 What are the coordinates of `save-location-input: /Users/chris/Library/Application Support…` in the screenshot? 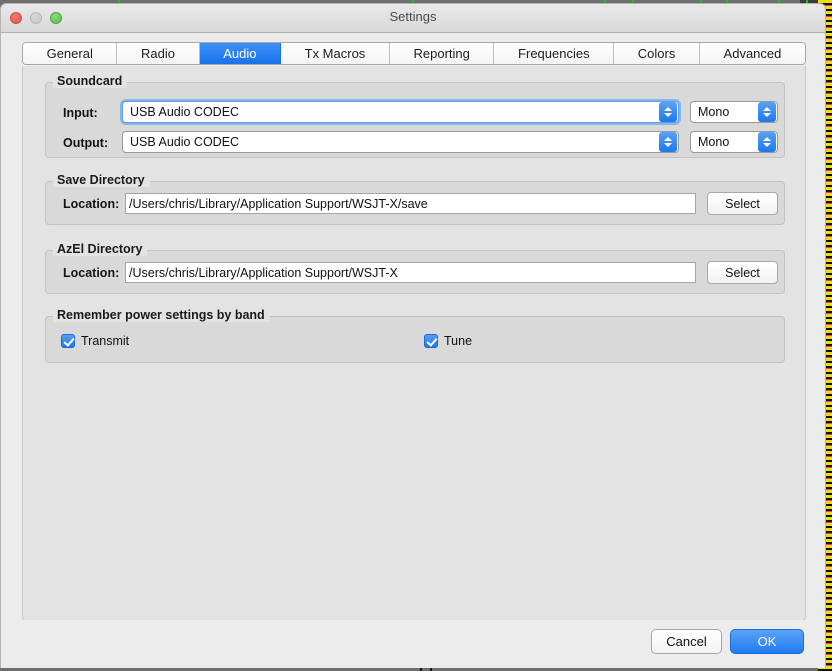 It's located at (410, 203).